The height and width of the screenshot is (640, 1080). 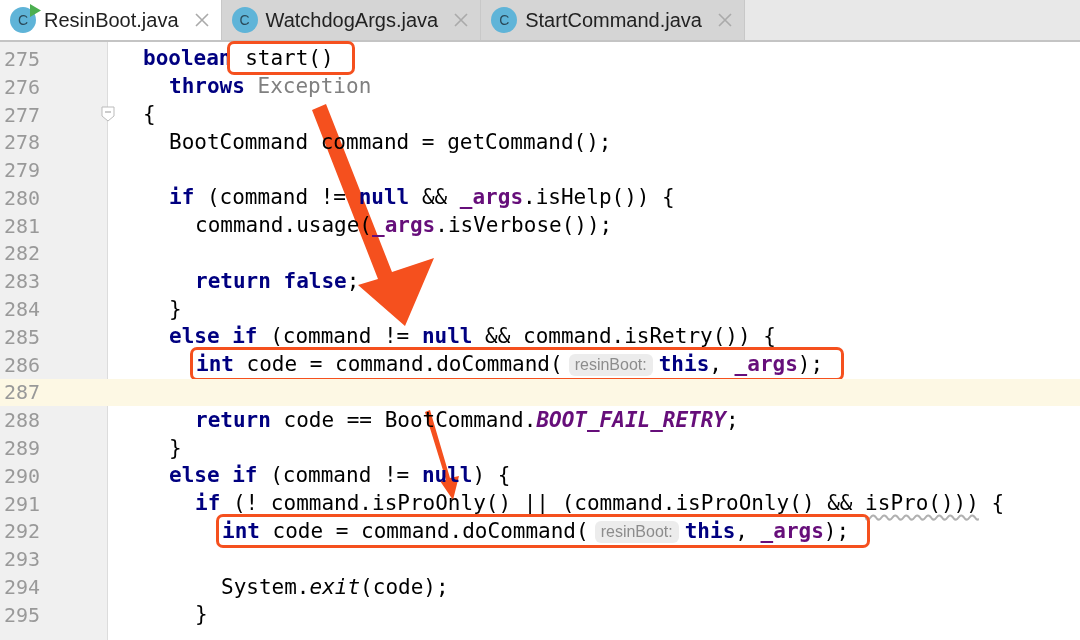 I want to click on tab-title: ResinBoot.java, so click(x=111, y=20).